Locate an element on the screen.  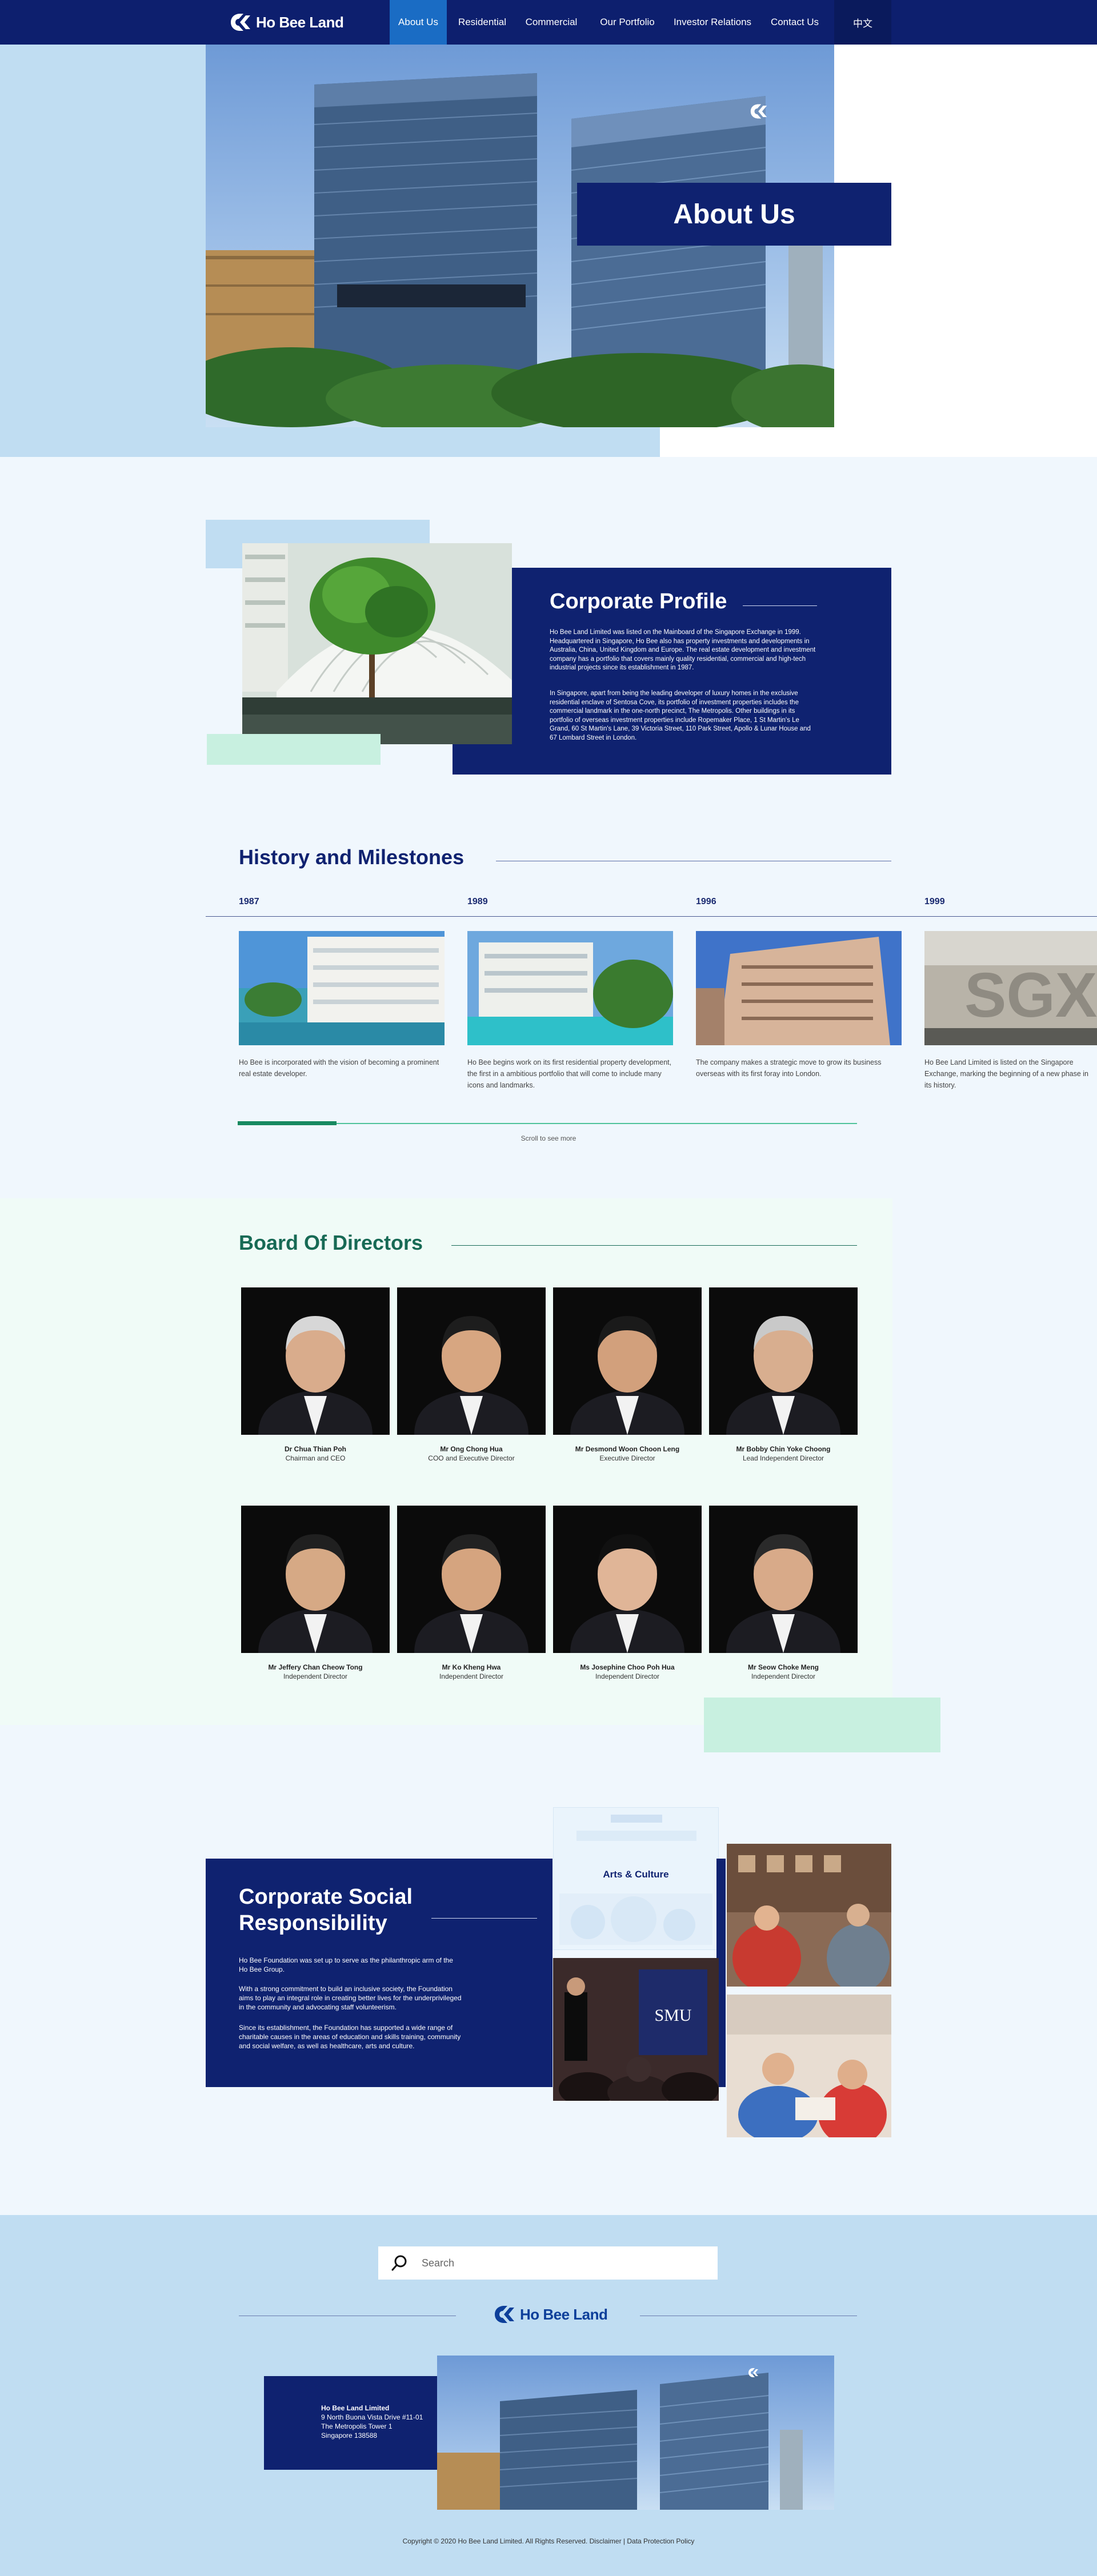
profile-image is located at coordinates (377, 643).